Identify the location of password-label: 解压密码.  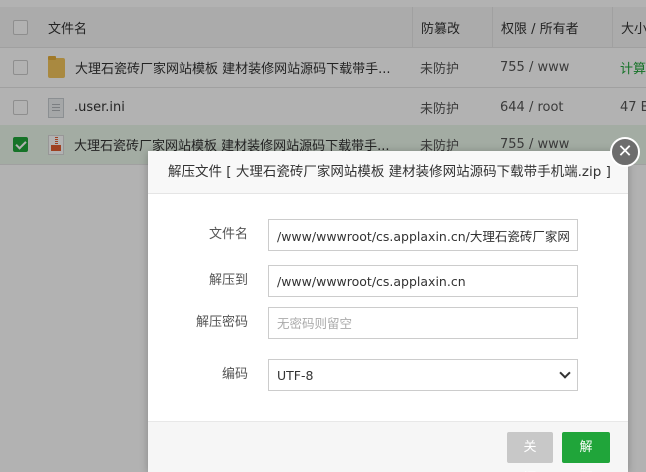
(221, 322).